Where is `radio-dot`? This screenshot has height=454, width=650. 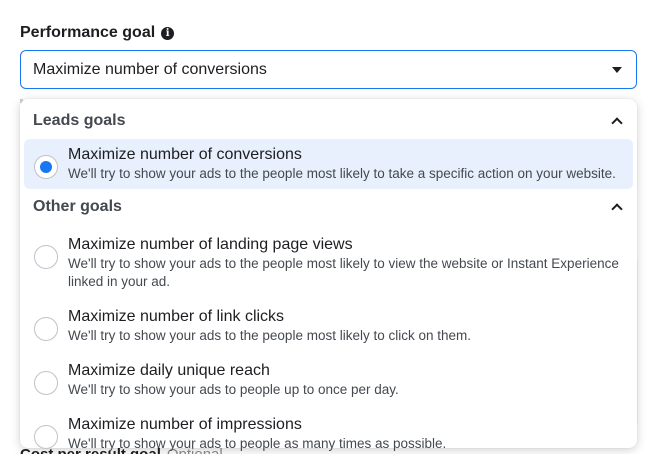
radio-dot is located at coordinates (46, 167).